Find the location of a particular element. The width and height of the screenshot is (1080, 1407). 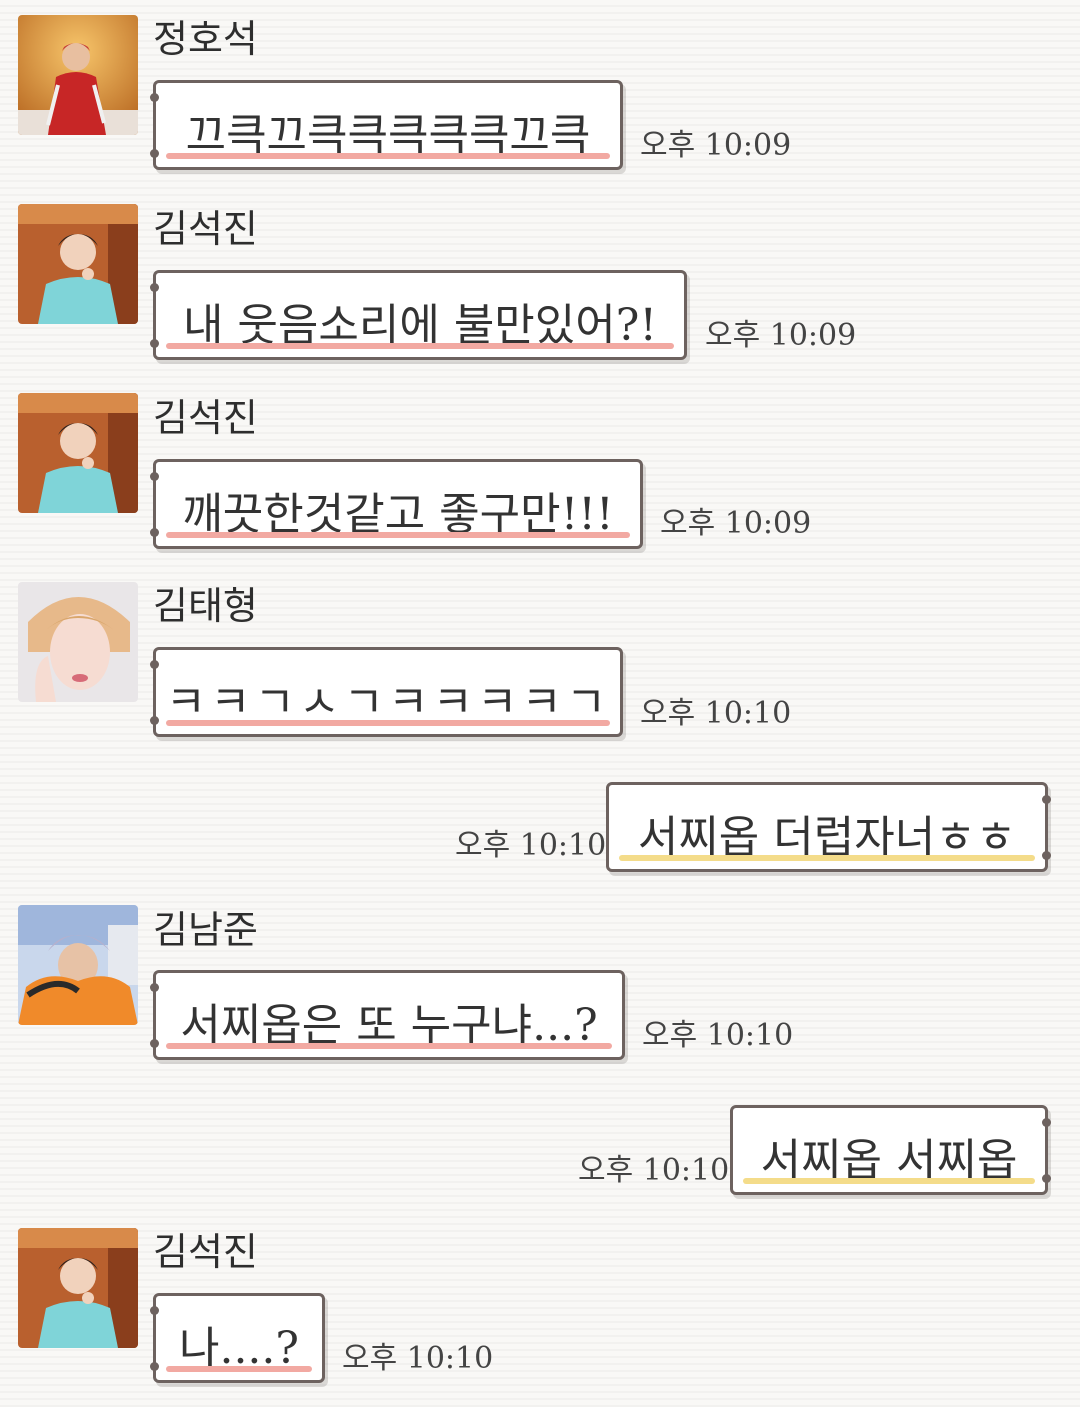

avatar-namjoon is located at coordinates (78, 965).